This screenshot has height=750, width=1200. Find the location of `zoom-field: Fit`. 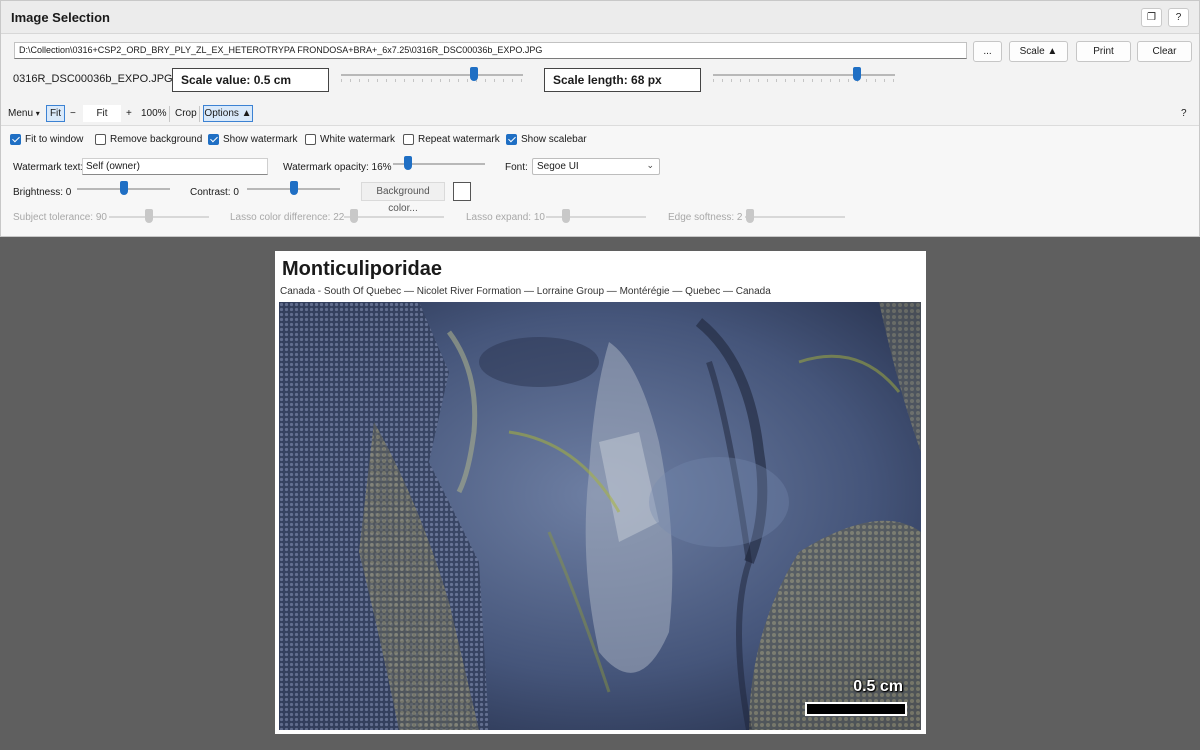

zoom-field: Fit is located at coordinates (102, 113).